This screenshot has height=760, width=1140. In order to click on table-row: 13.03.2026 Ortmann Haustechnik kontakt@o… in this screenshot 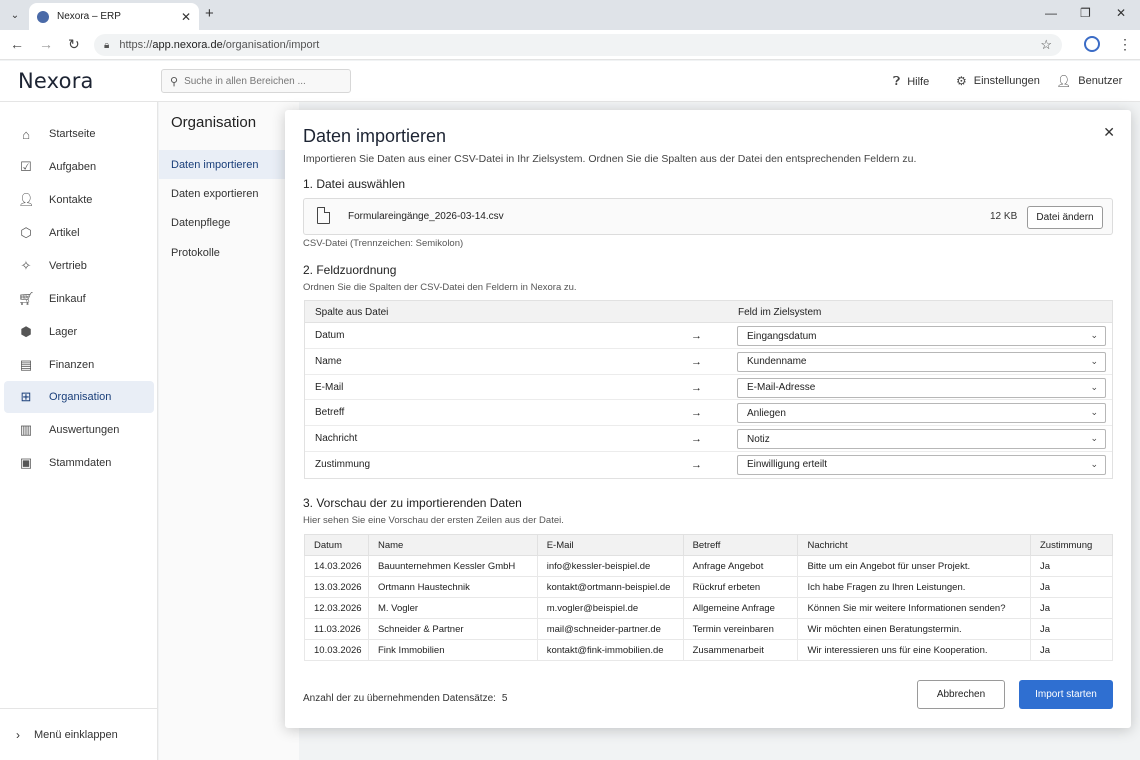, I will do `click(708, 587)`.